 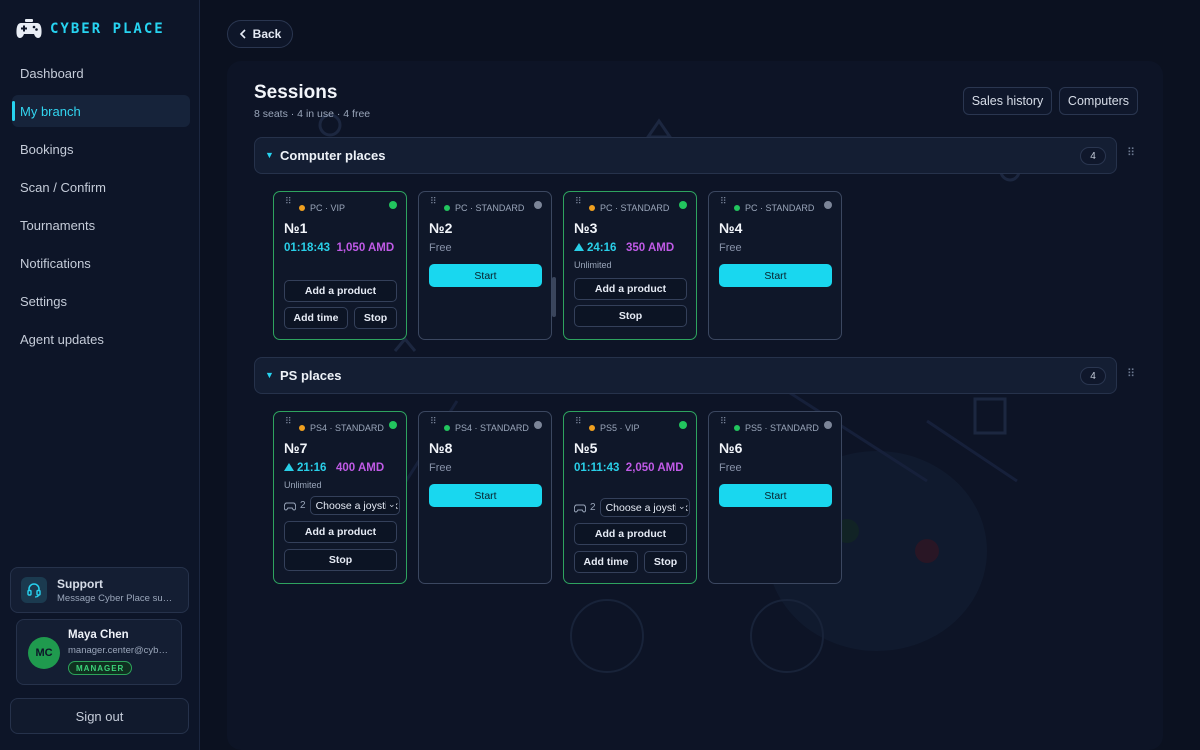 I want to click on seat-number: №8, so click(x=441, y=448).